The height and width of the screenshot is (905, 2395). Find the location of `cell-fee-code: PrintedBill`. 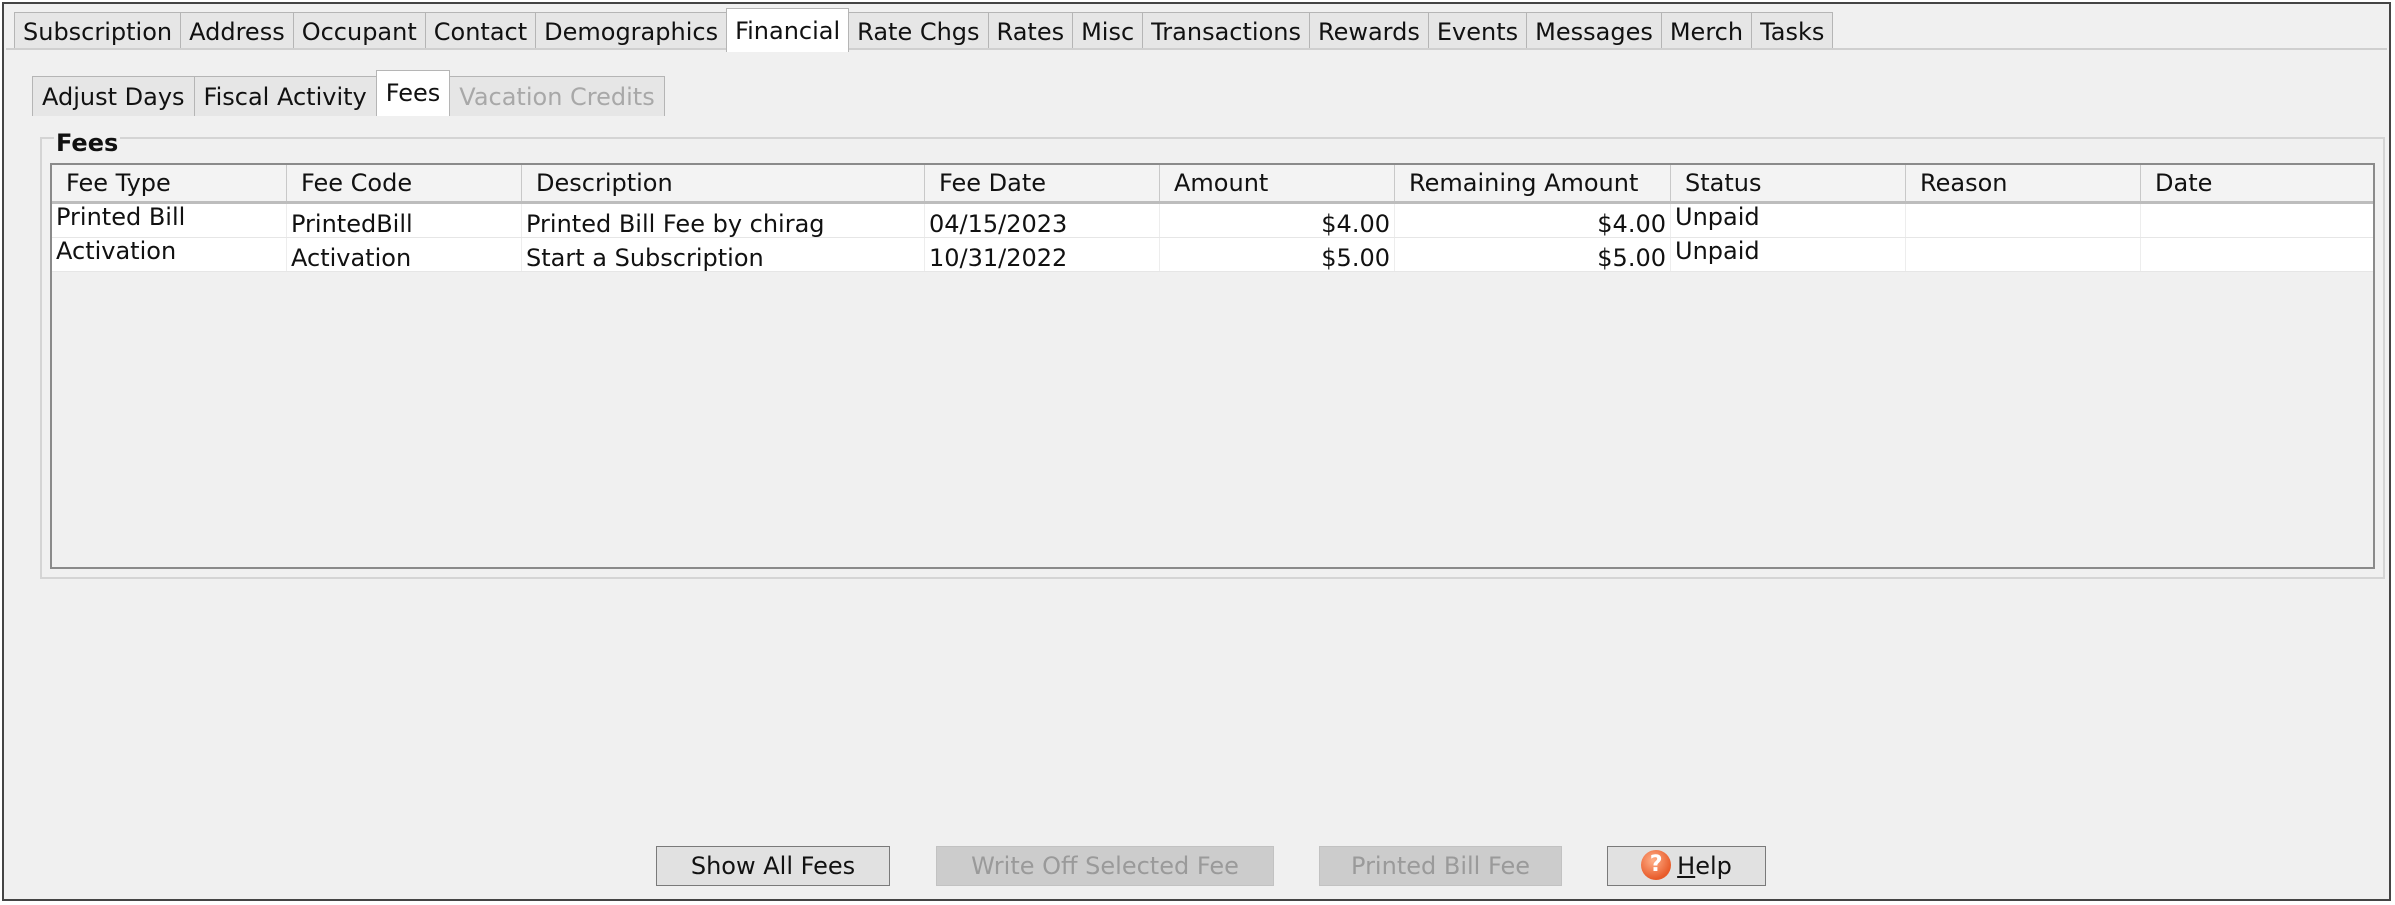

cell-fee-code: PrintedBill is located at coordinates (404, 220).